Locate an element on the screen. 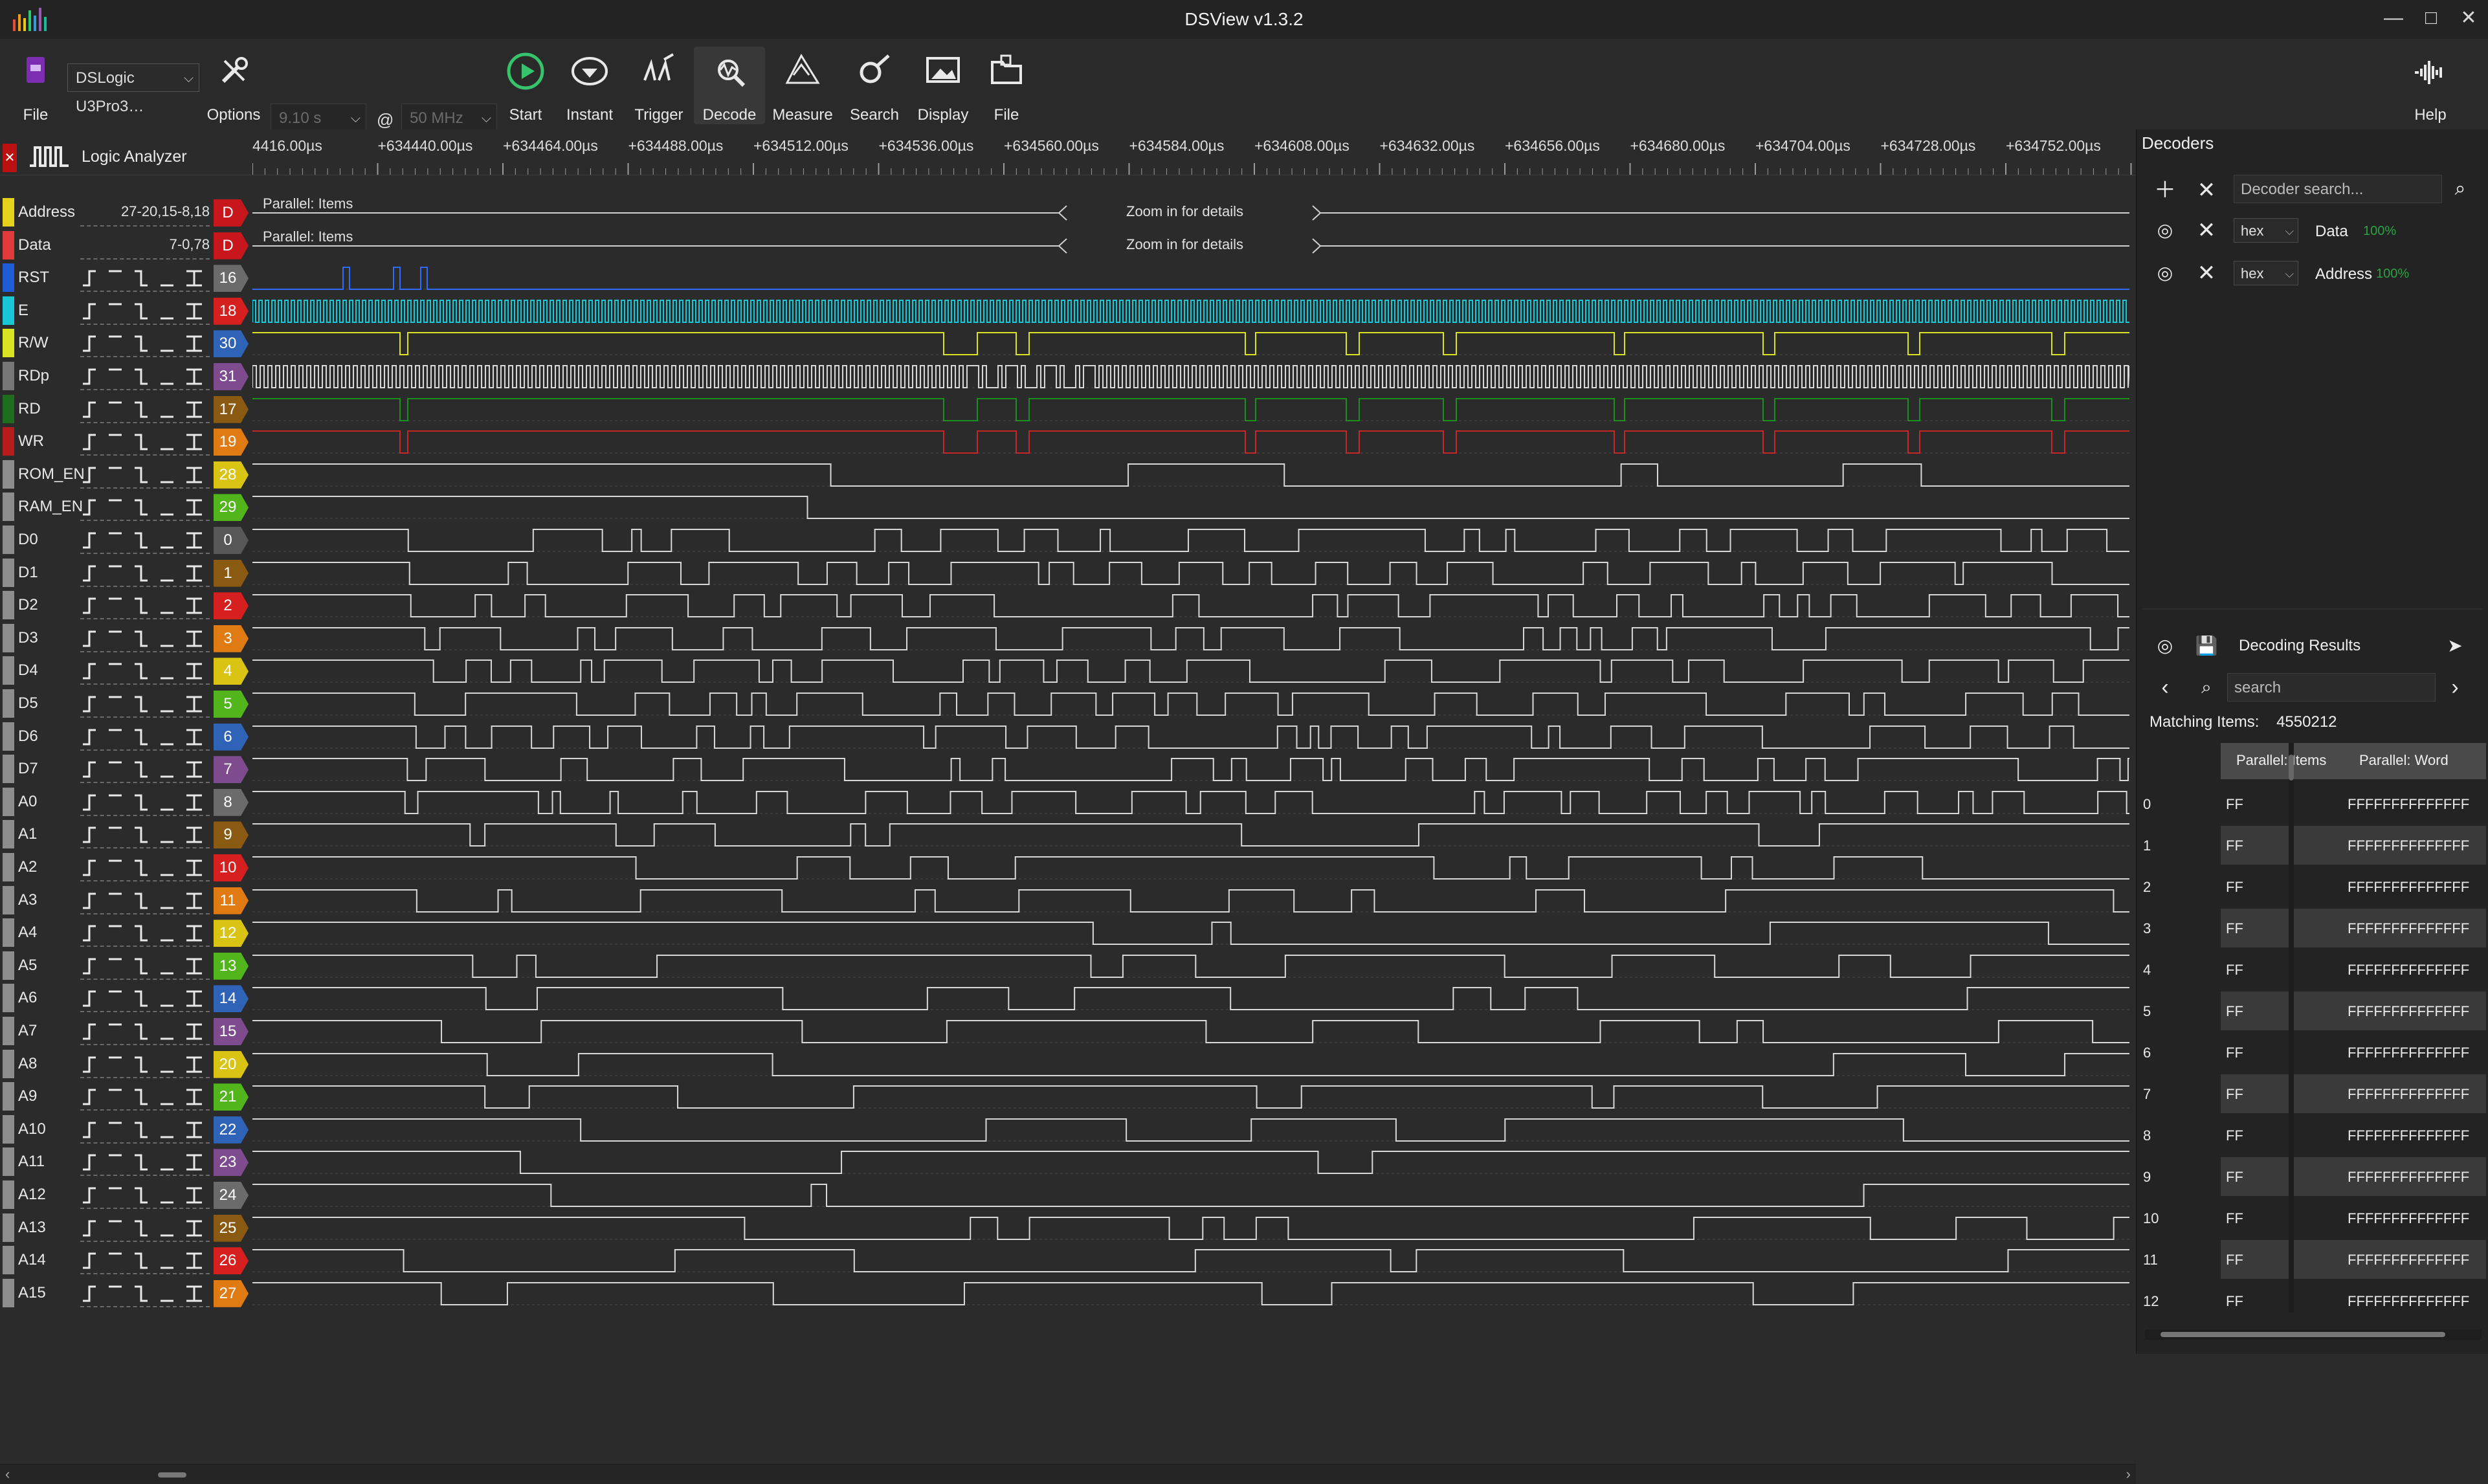  channel-index-badge: 11 is located at coordinates (231, 900).